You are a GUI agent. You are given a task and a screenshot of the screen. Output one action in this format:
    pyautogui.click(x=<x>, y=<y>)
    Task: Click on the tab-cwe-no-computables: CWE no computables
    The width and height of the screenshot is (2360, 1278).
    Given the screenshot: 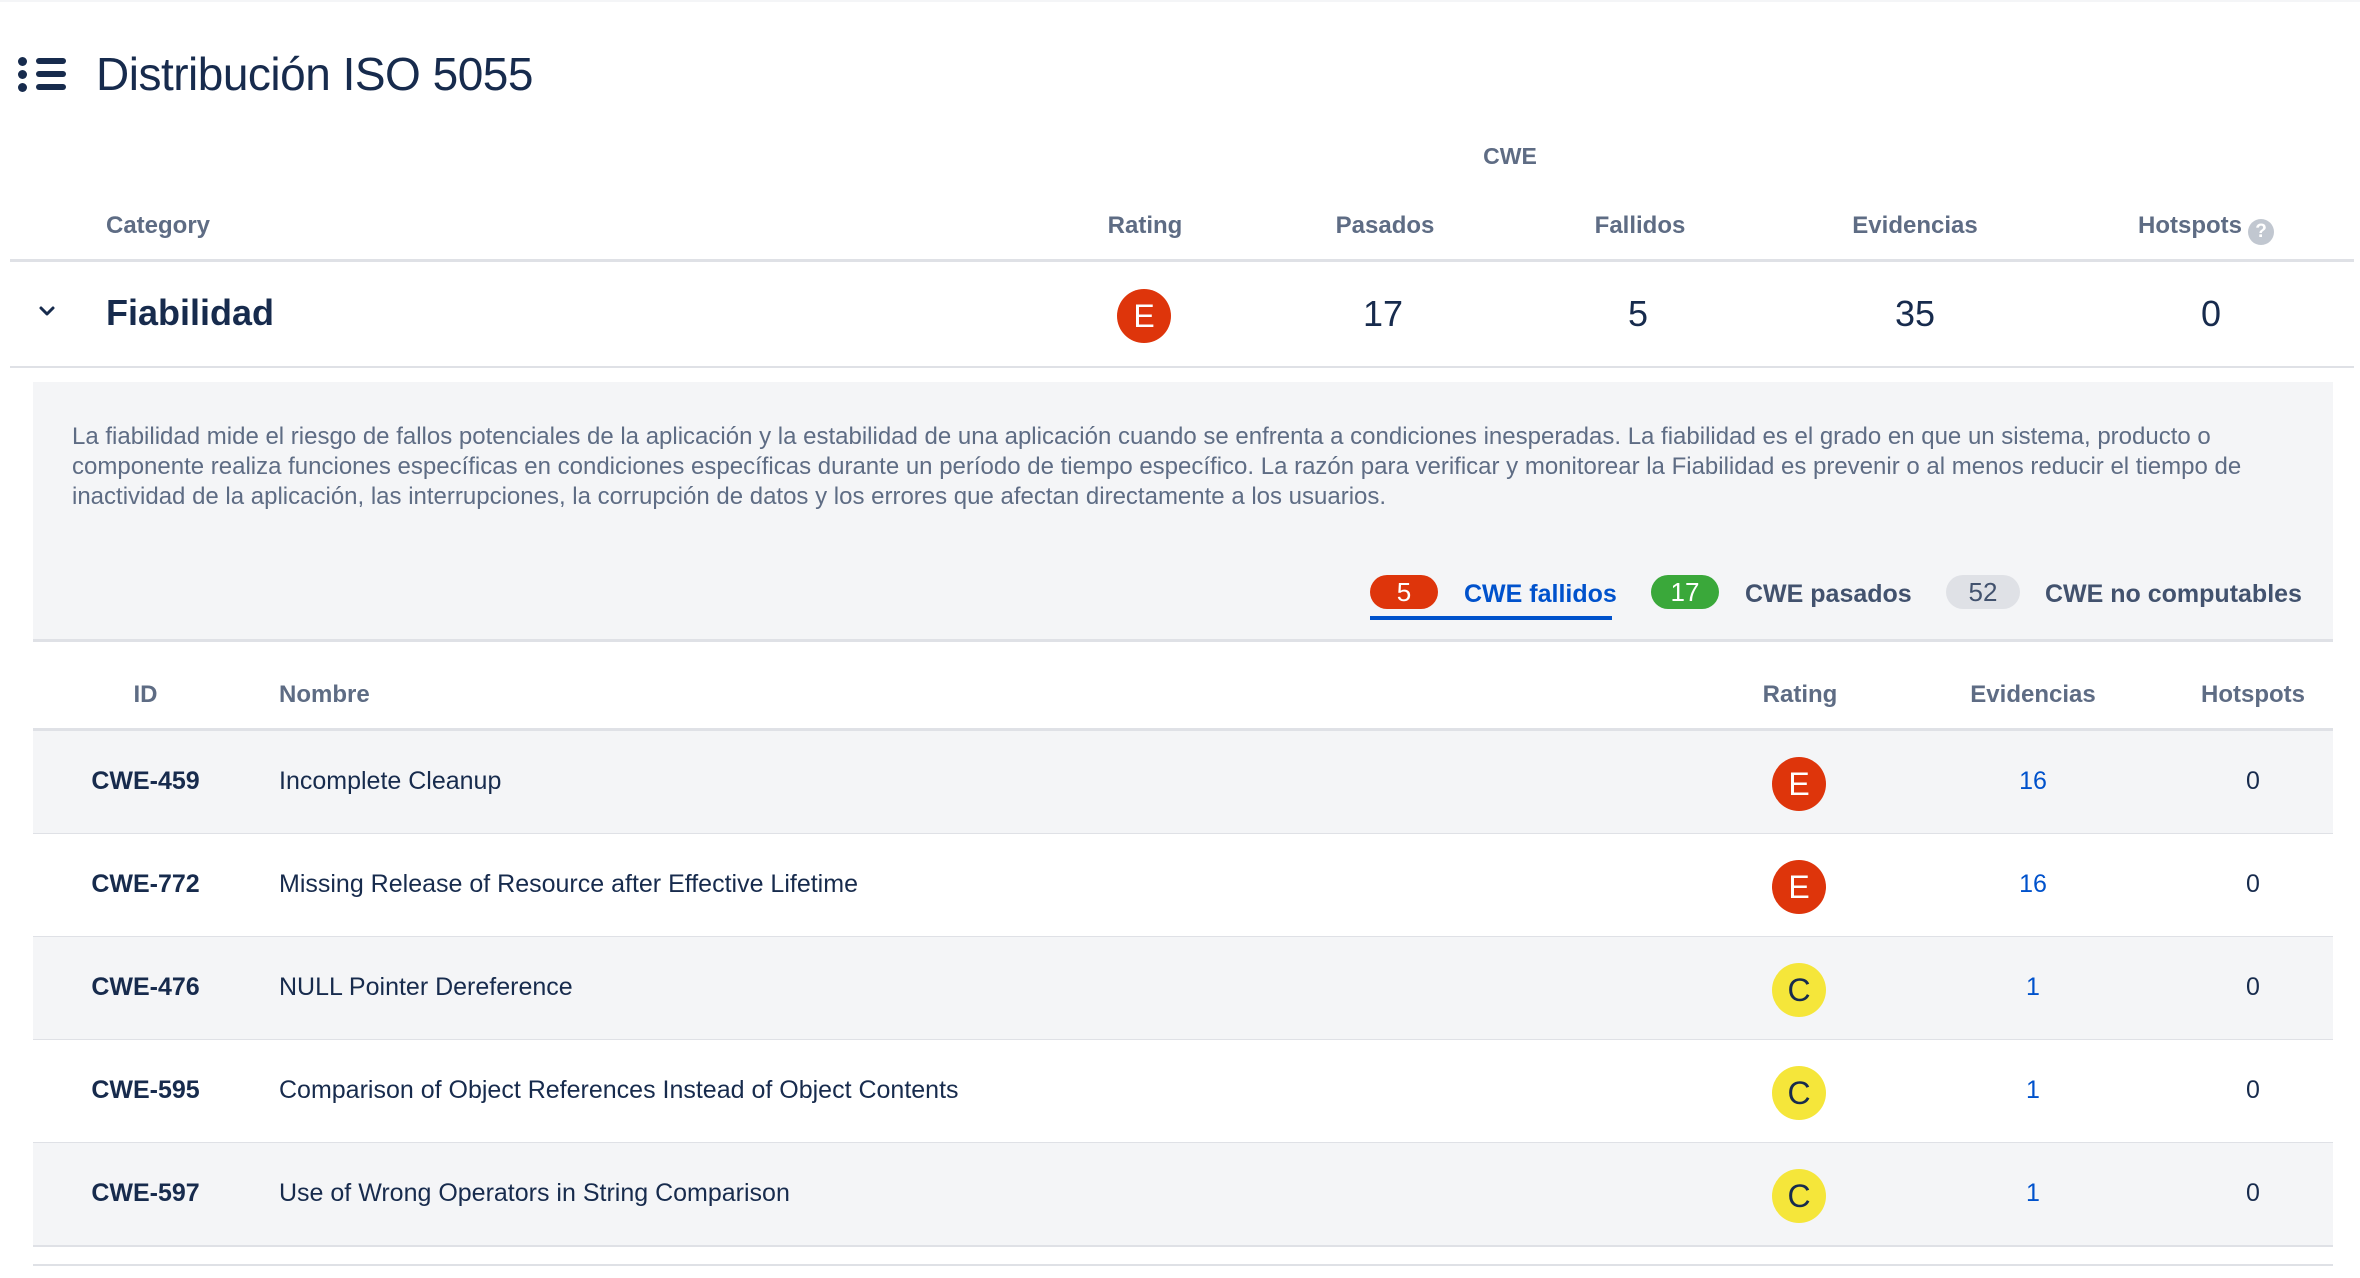 What is the action you would take?
    pyautogui.click(x=2173, y=594)
    